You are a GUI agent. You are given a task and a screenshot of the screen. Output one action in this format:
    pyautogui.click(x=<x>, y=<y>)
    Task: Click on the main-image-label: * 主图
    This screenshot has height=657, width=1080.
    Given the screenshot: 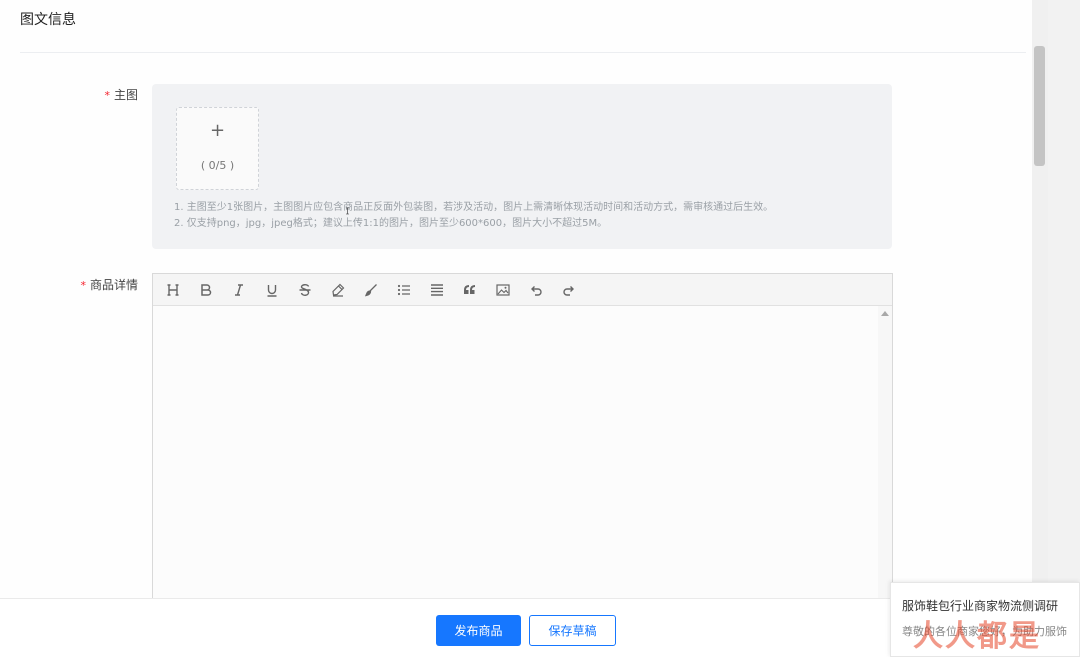 What is the action you would take?
    pyautogui.click(x=117, y=94)
    